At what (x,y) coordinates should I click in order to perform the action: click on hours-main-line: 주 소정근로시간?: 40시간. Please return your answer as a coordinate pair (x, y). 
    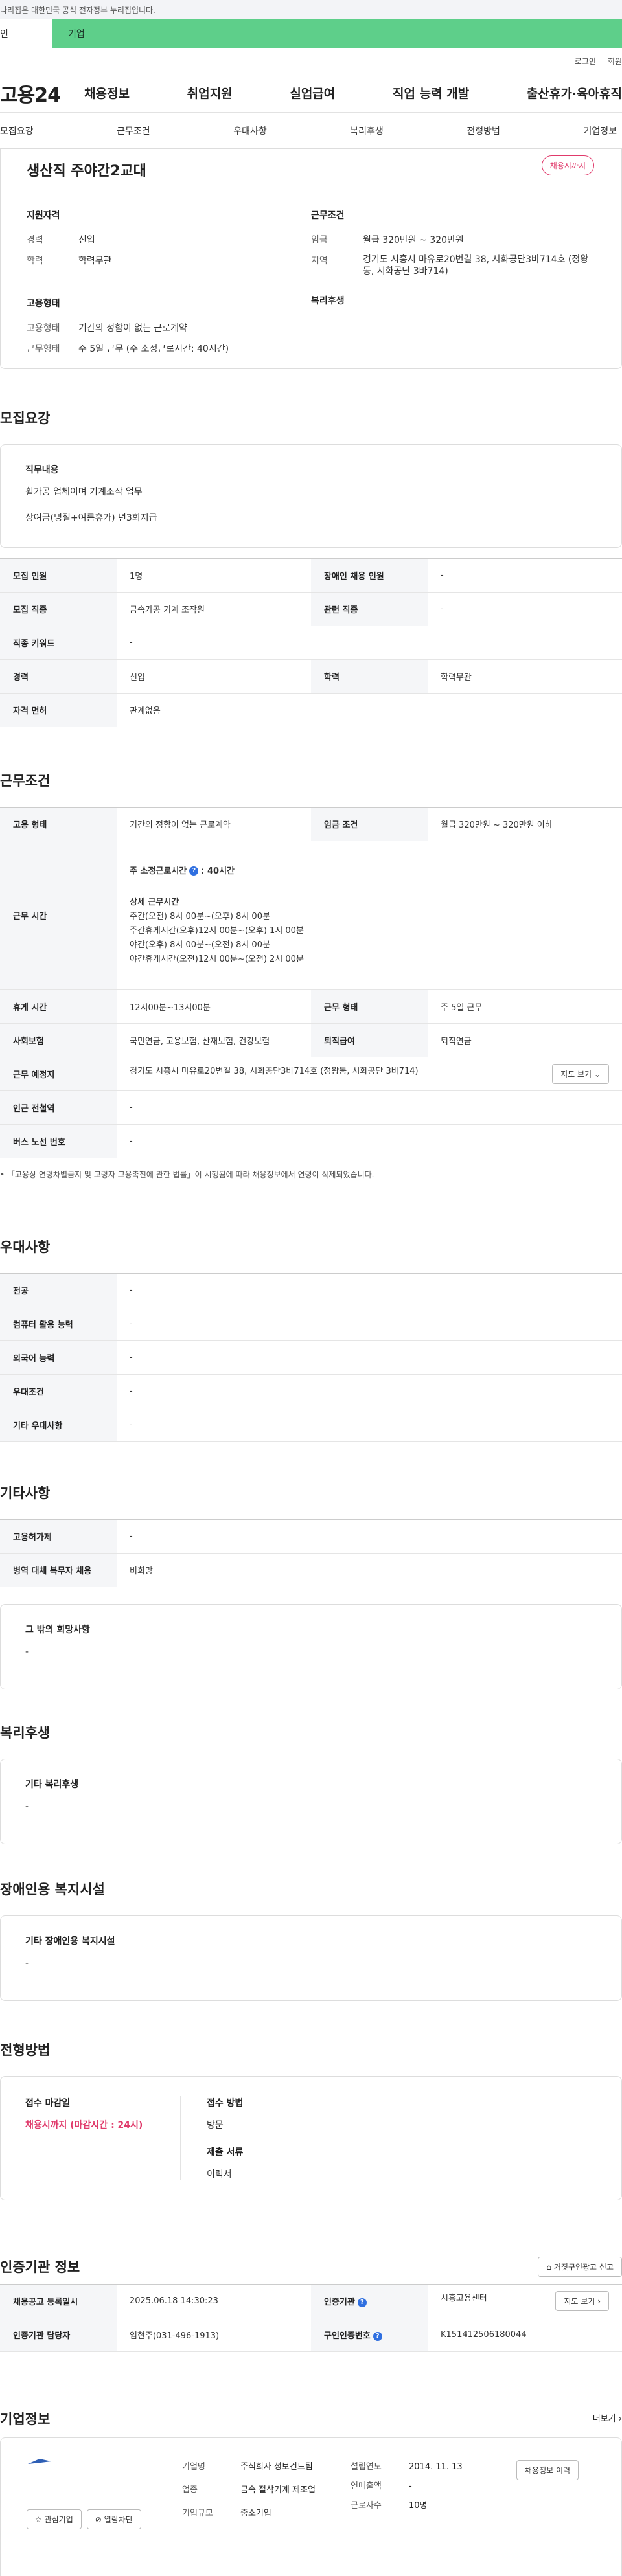
    Looking at the image, I should click on (369, 872).